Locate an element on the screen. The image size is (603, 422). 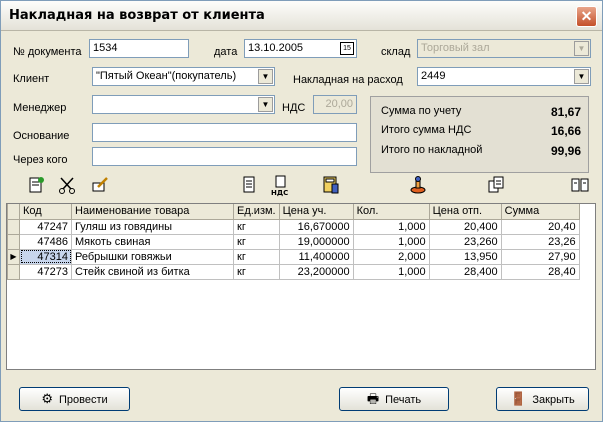
date-field: 13.10.2005 15 is located at coordinates (300, 48).